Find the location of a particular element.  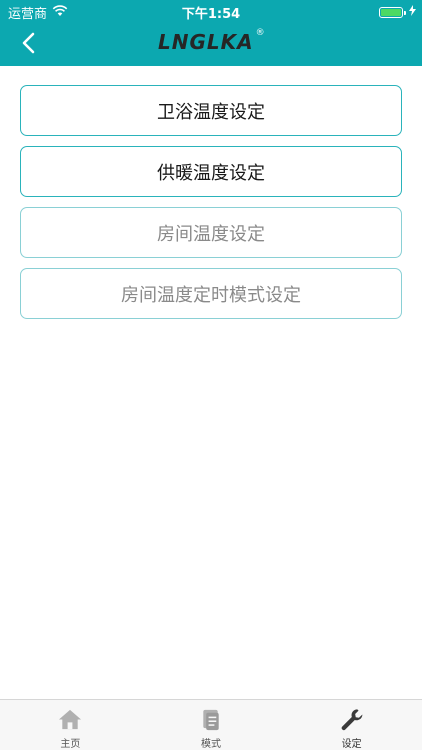

battery-group is located at coordinates (397, 12).